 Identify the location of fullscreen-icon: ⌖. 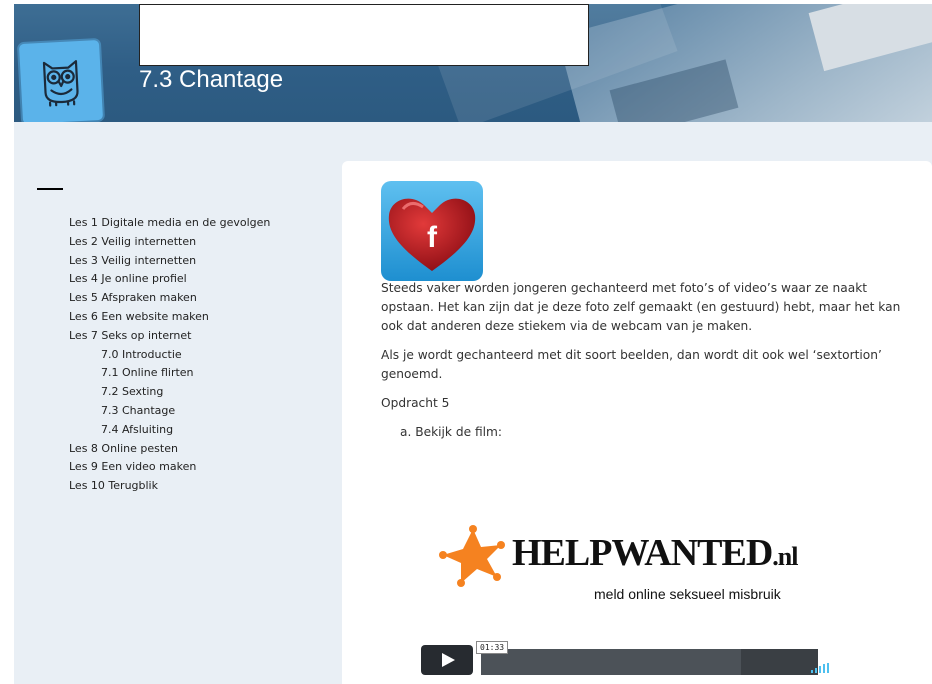
(860, 665).